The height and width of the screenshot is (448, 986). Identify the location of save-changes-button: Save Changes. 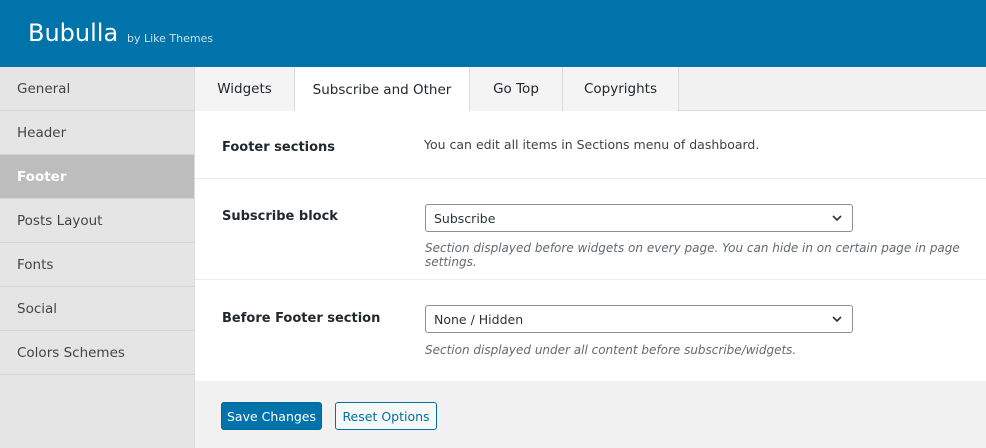
(271, 416).